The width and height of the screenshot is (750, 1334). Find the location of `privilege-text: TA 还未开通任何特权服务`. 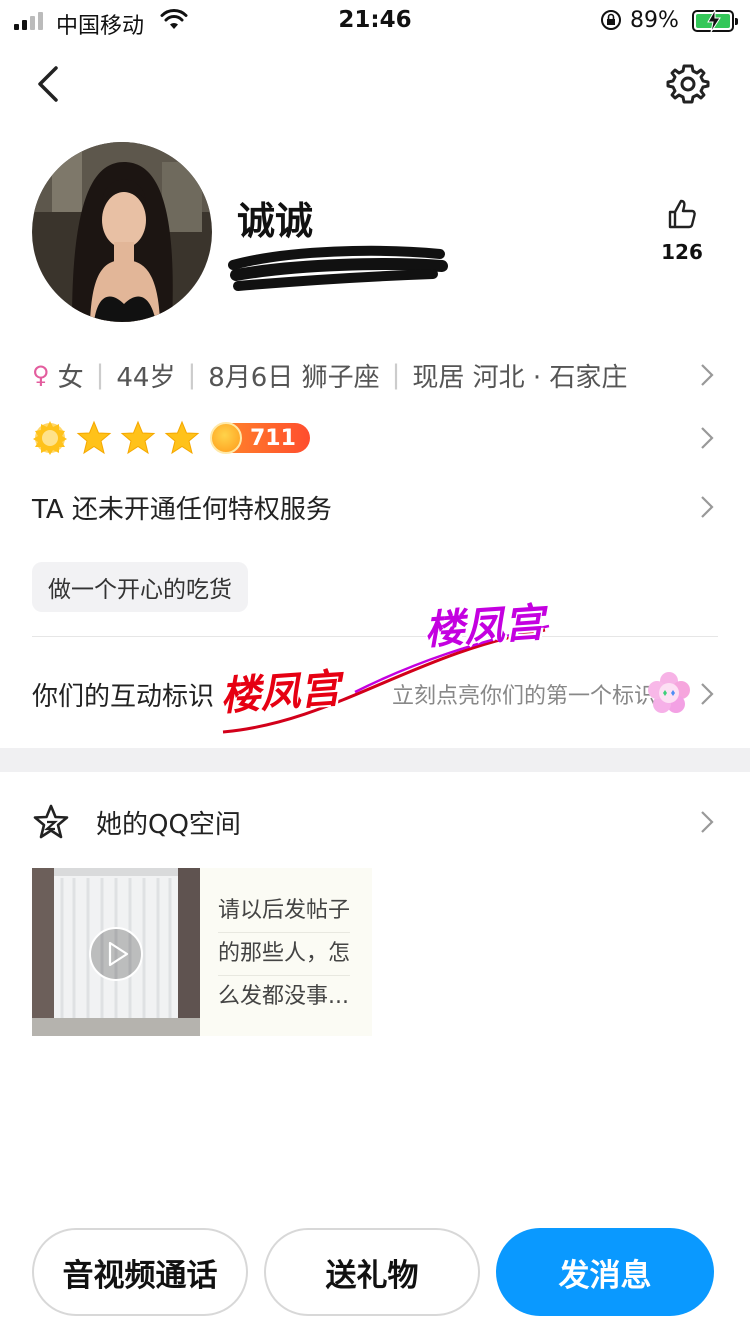

privilege-text: TA 还未开通任何特权服务 is located at coordinates (182, 509).